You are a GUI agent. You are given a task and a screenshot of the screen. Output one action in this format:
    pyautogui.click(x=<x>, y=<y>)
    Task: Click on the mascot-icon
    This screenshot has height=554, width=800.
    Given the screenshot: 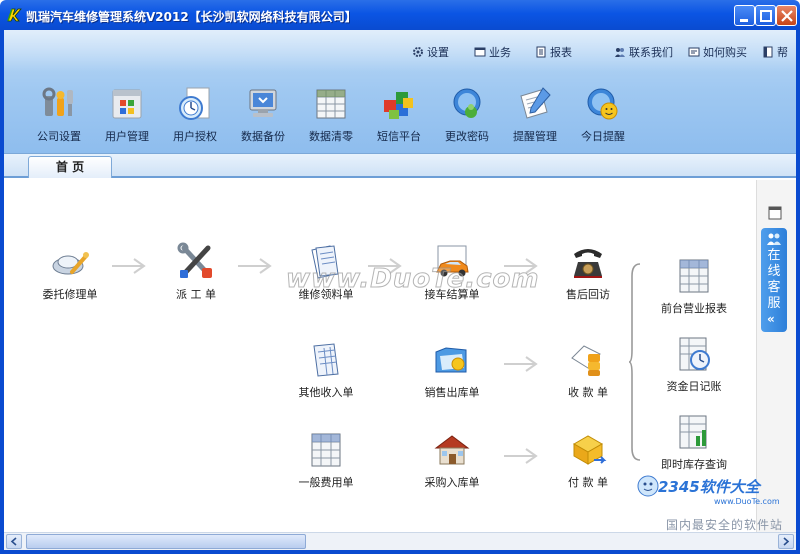 What is the action you would take?
    pyautogui.click(x=648, y=486)
    